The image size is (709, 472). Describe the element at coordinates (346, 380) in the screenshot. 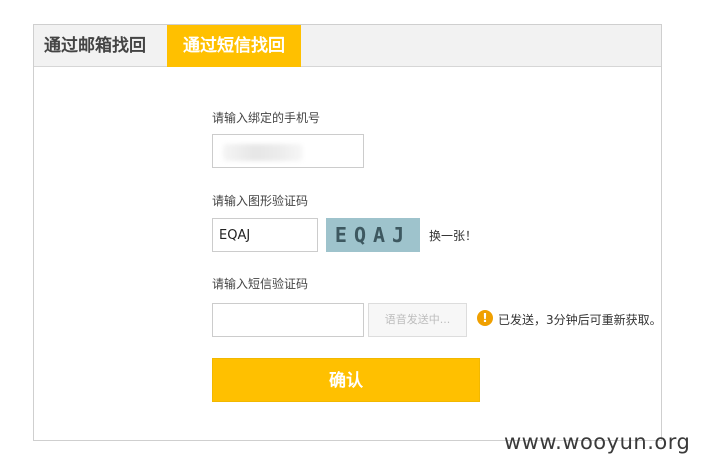

I see `confirm-button: 确认` at that location.